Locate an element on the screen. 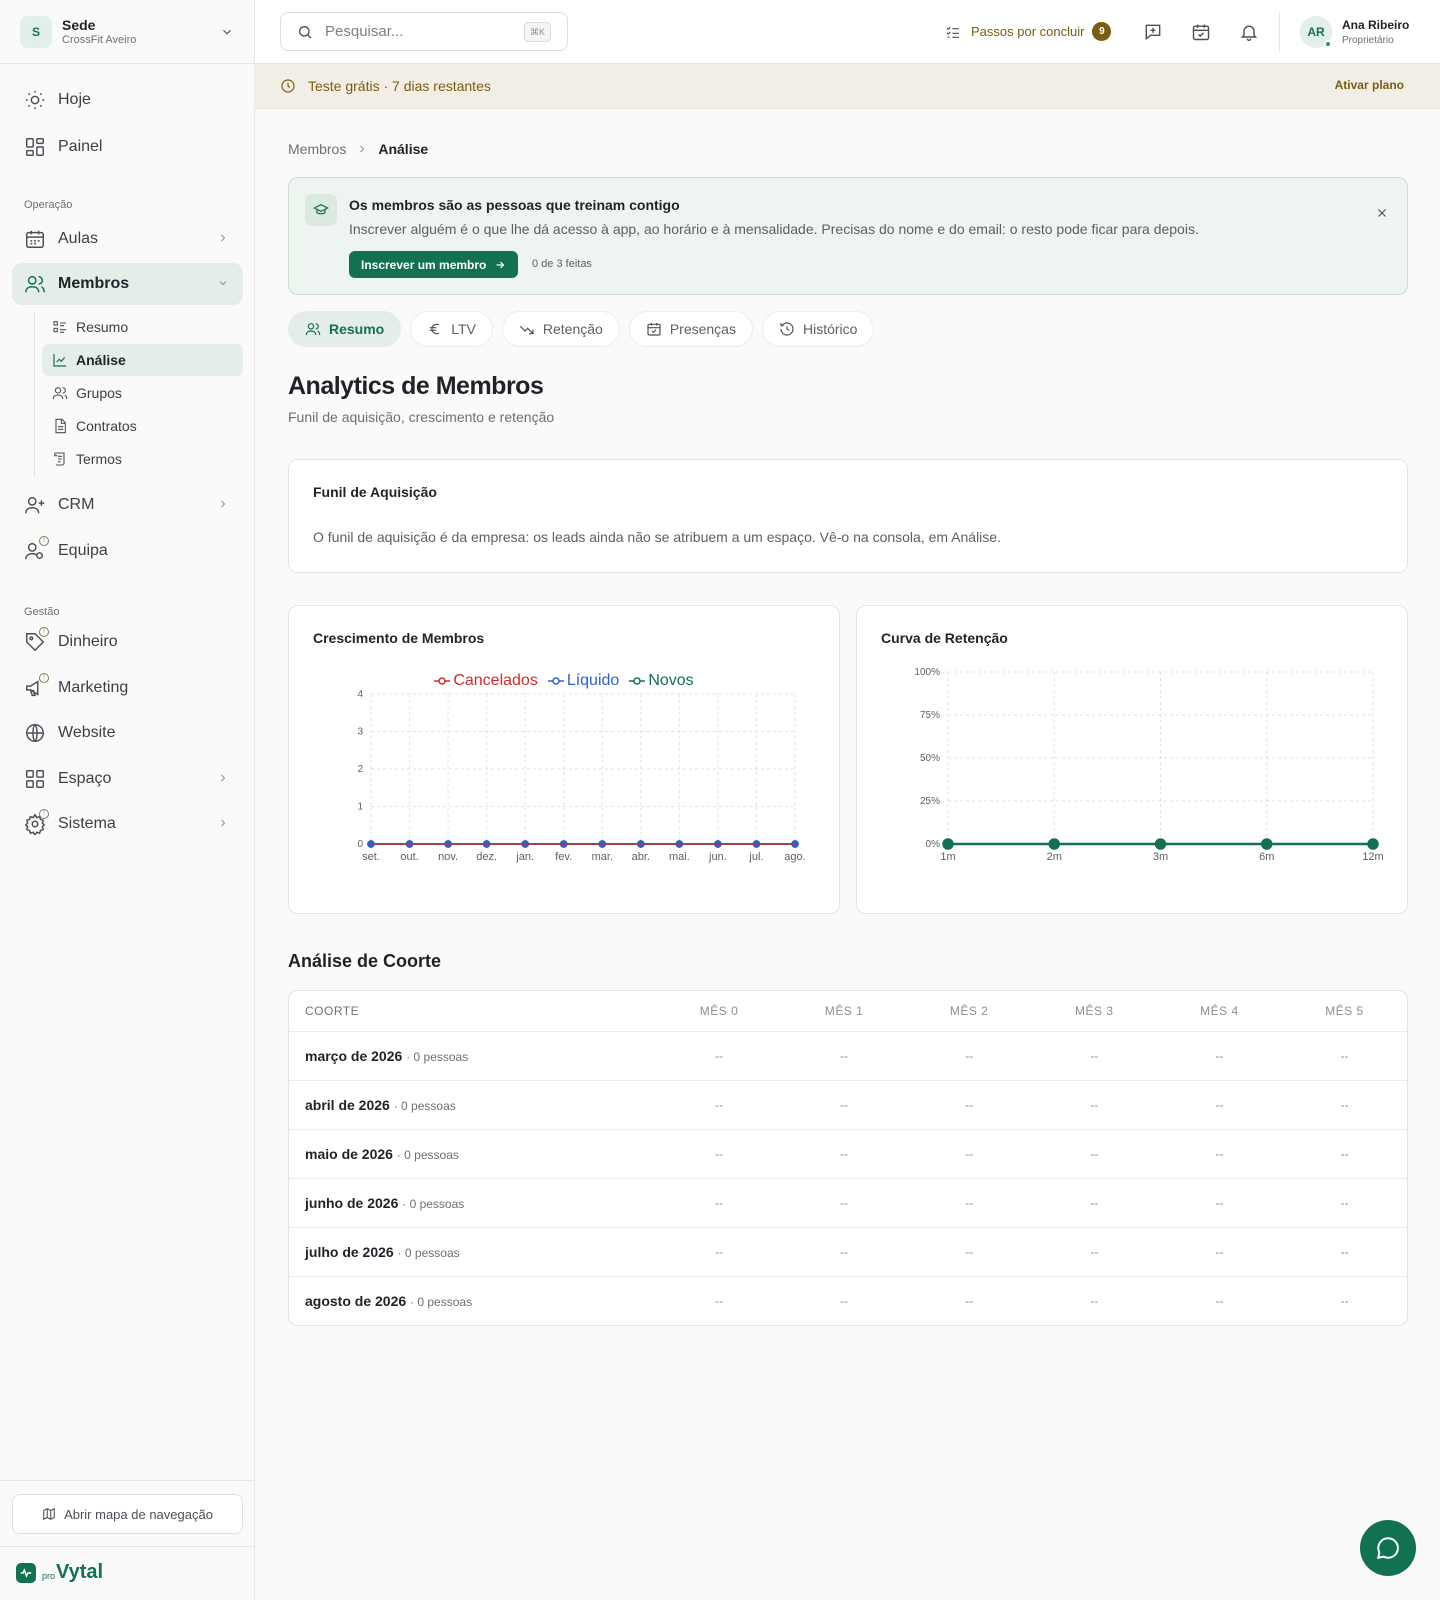 This screenshot has height=1600, width=1440. arrow-right-icon is located at coordinates (496, 265).